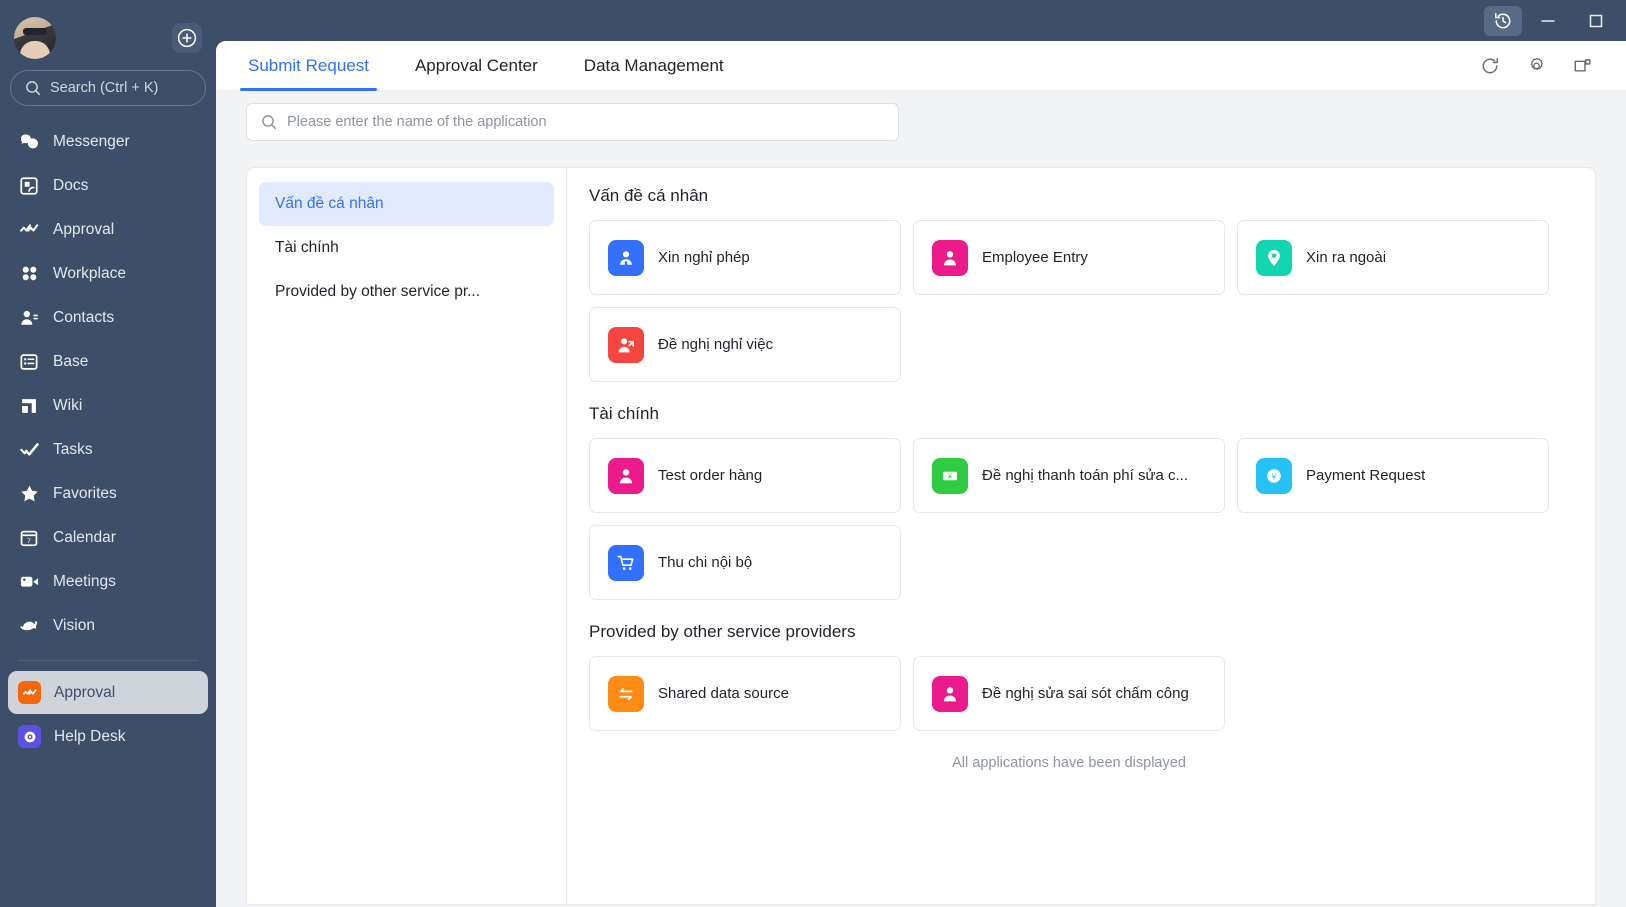 Image resolution: width=1626 pixels, height=907 pixels. I want to click on maximize-icon, so click(1596, 20).